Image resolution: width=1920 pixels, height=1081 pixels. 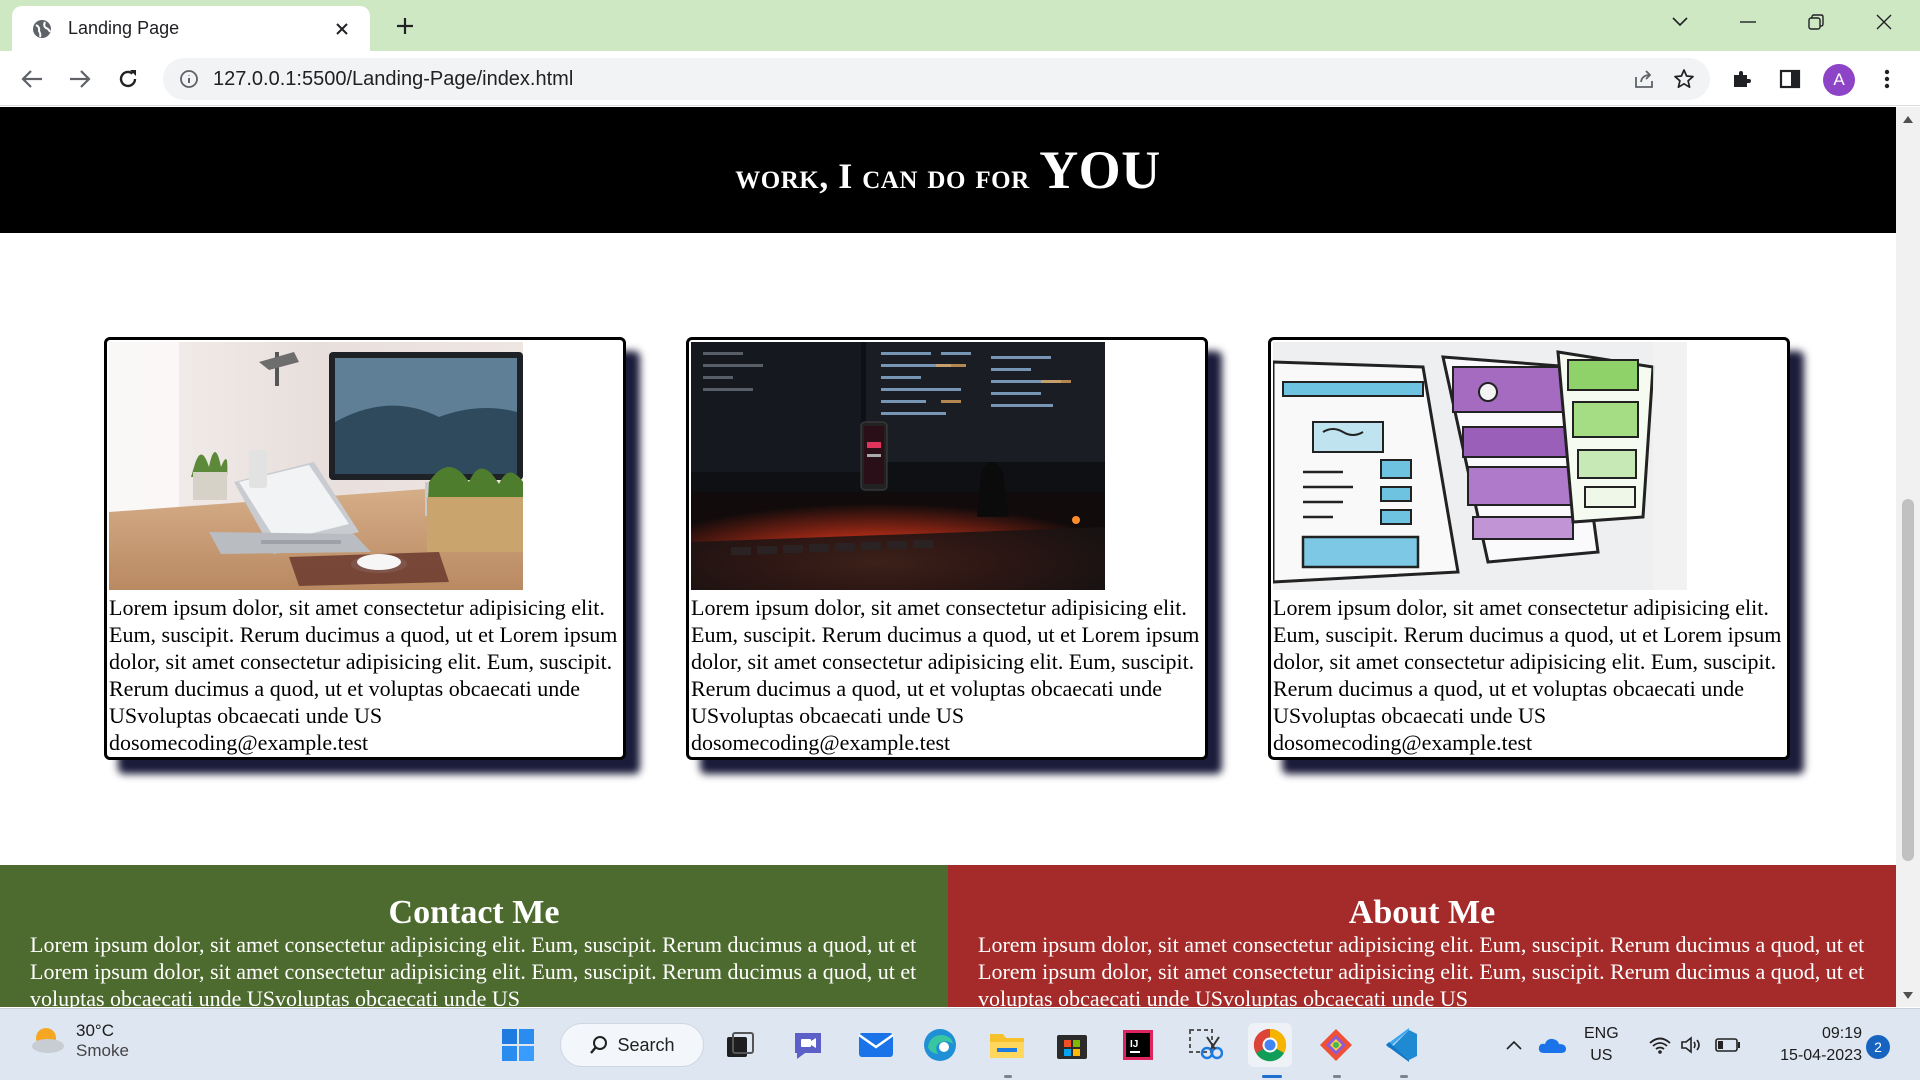 What do you see at coordinates (1908, 680) in the screenshot?
I see `scrollbar-thumb` at bounding box center [1908, 680].